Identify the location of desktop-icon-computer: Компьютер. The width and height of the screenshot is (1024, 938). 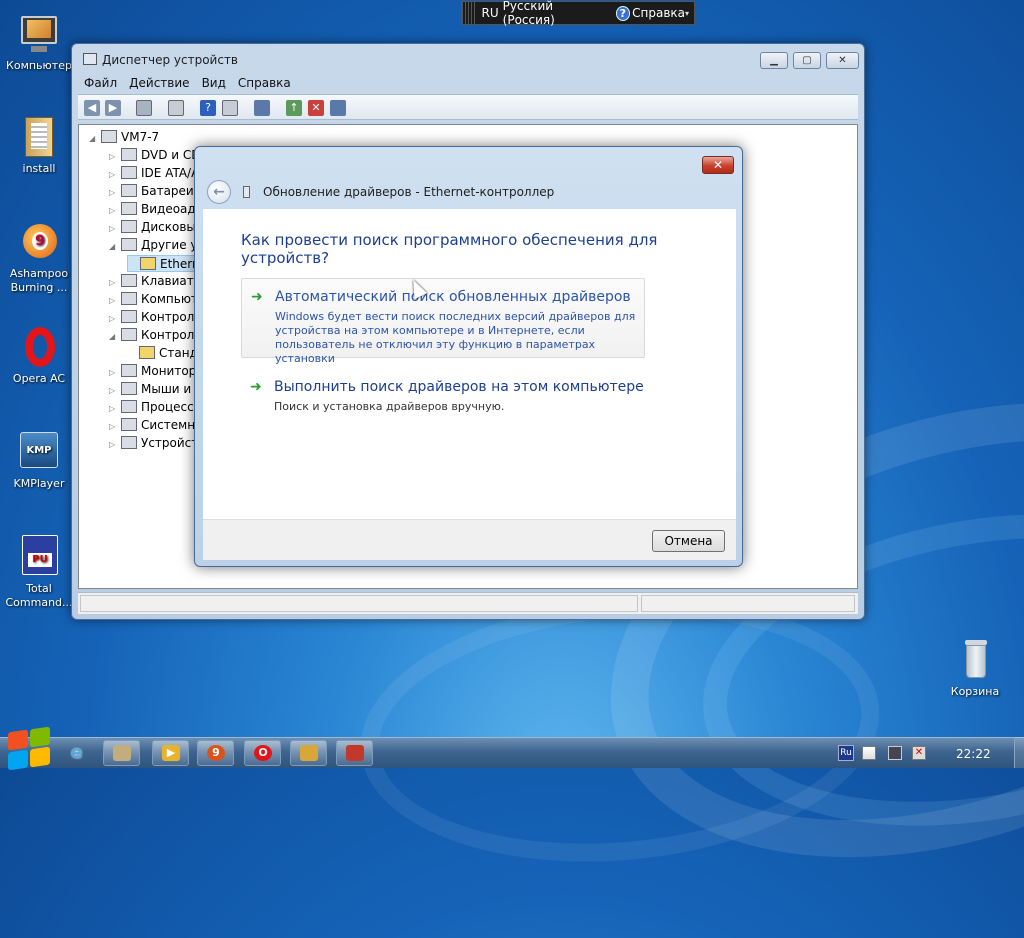
(39, 42).